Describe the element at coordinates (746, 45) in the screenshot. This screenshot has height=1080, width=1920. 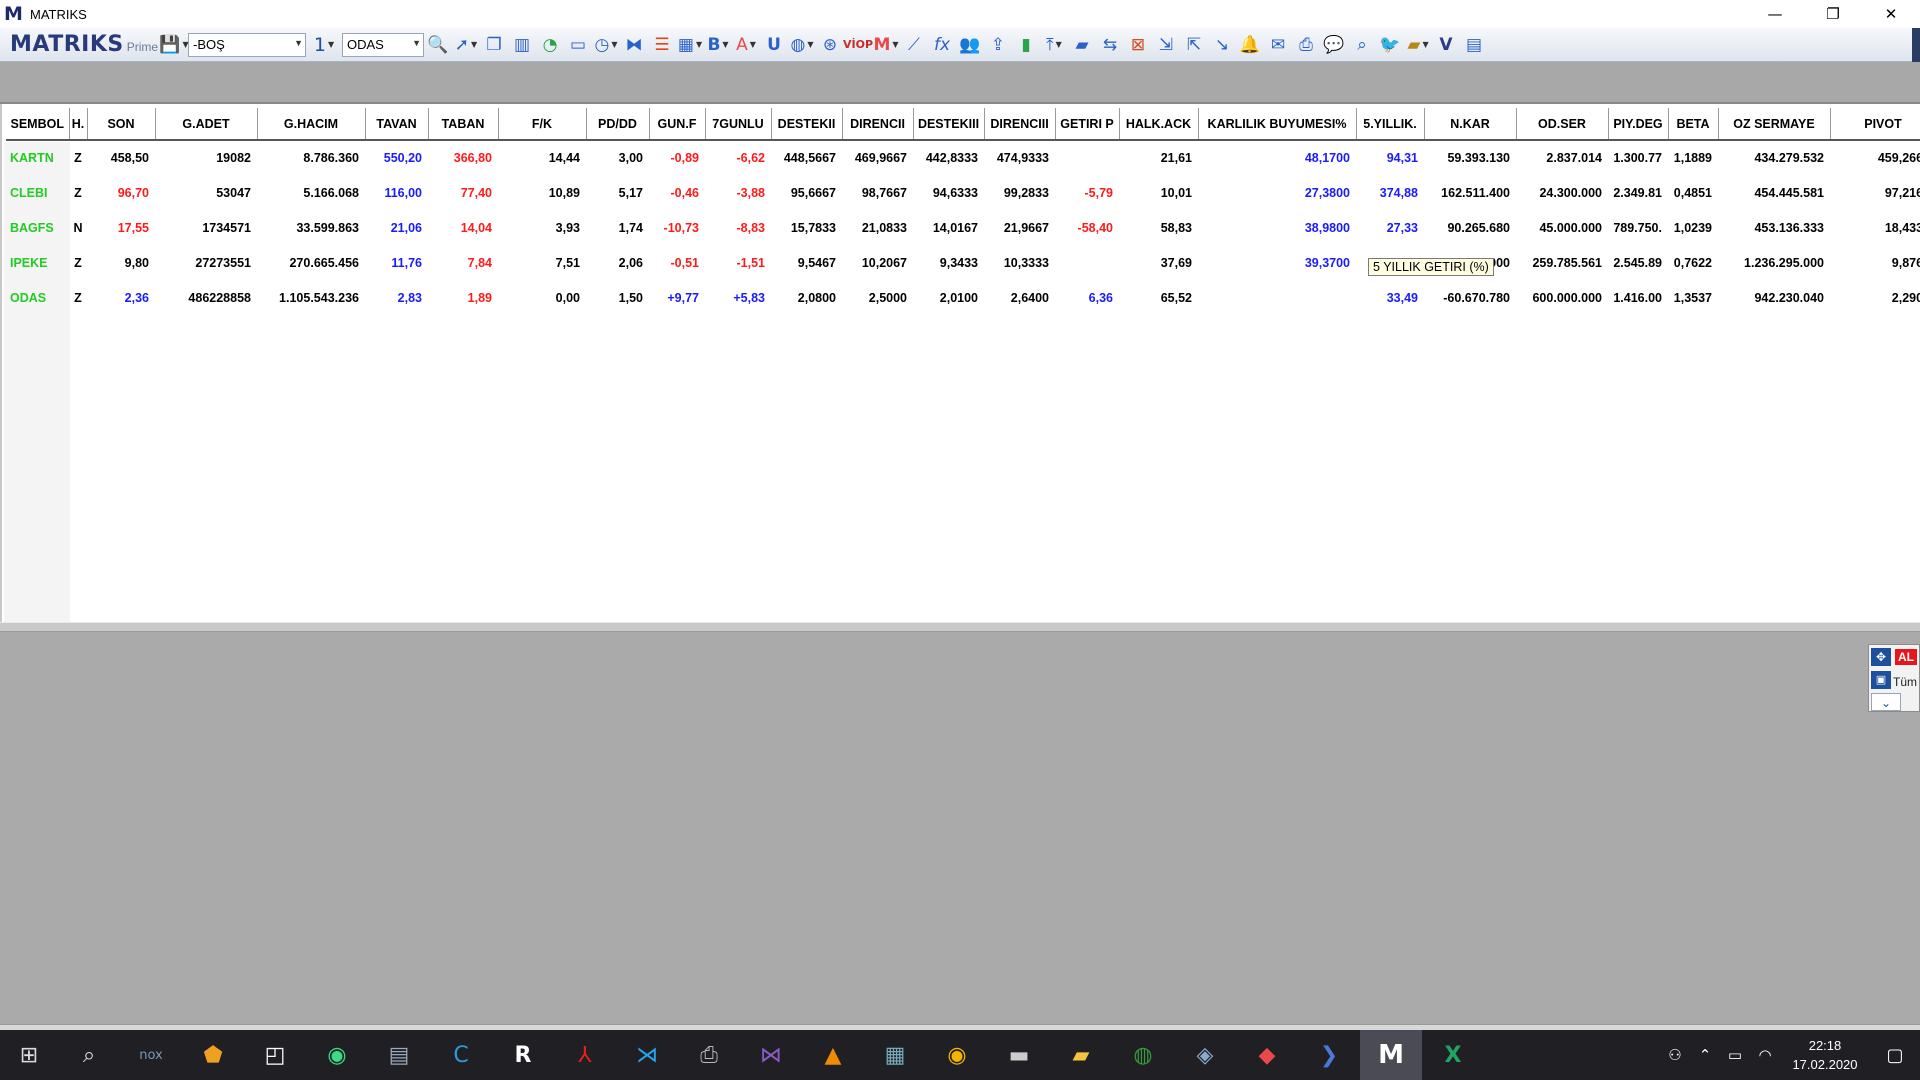
I see `font-color-icon: A ▼` at that location.